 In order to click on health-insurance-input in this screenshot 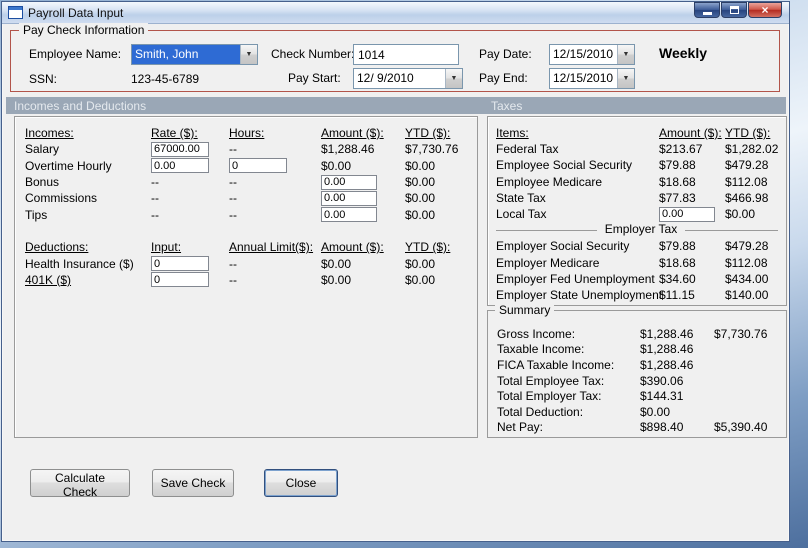, I will do `click(180, 264)`.